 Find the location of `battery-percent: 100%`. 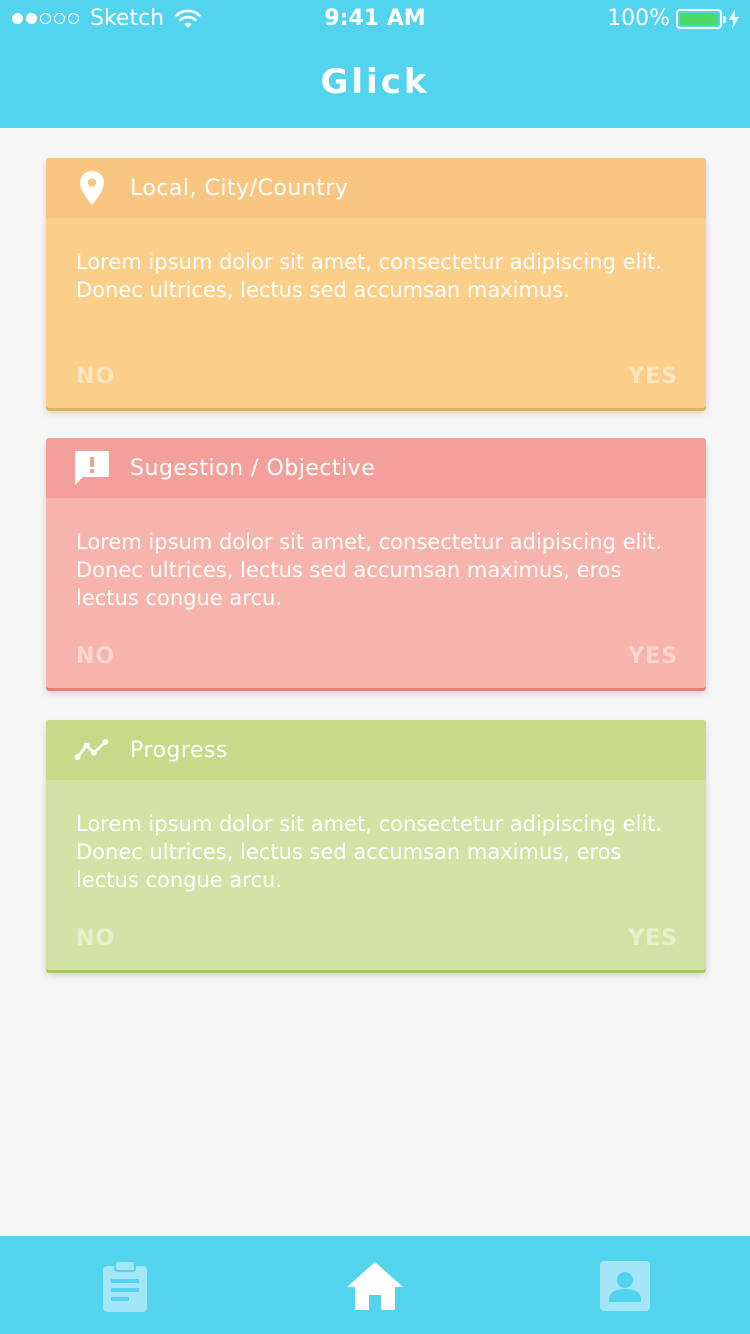

battery-percent: 100% is located at coordinates (638, 18).